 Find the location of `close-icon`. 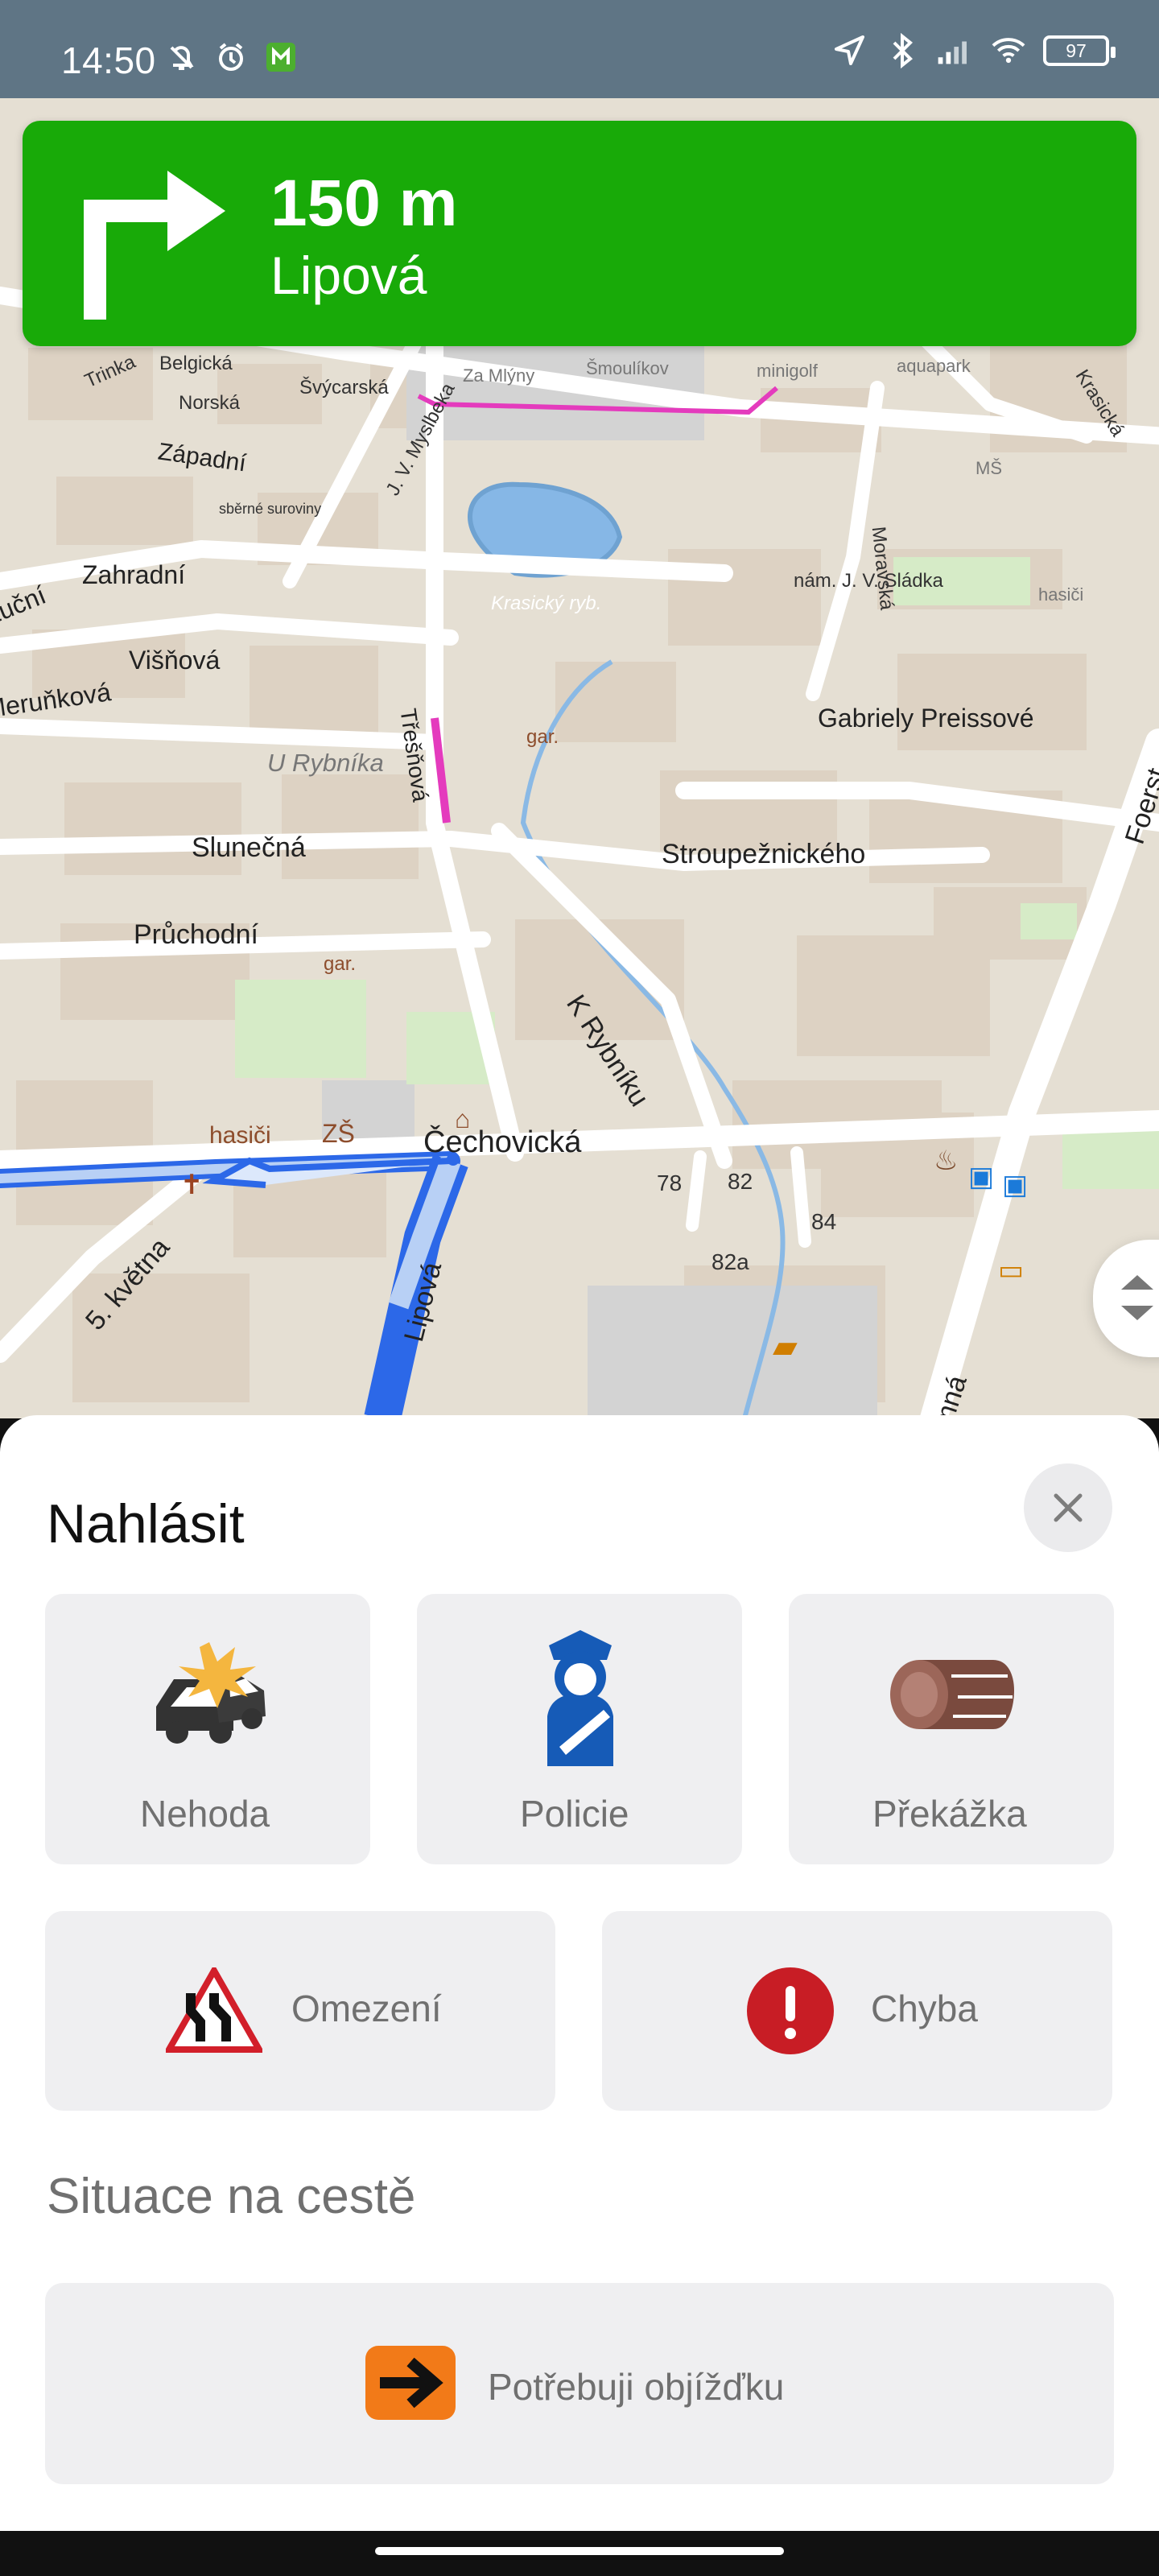

close-icon is located at coordinates (1068, 1507).